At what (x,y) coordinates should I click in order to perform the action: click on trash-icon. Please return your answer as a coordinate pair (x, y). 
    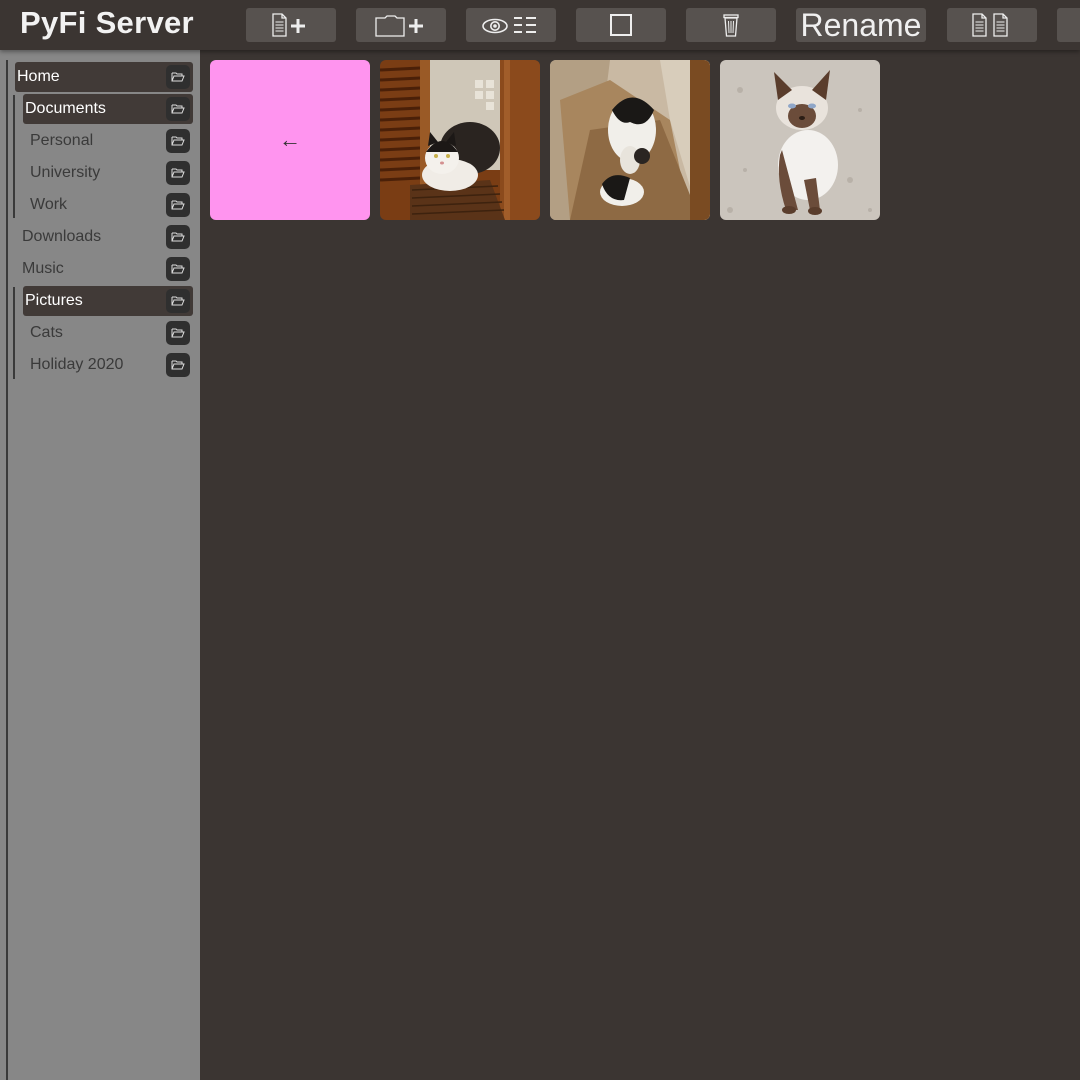
    Looking at the image, I should click on (731, 25).